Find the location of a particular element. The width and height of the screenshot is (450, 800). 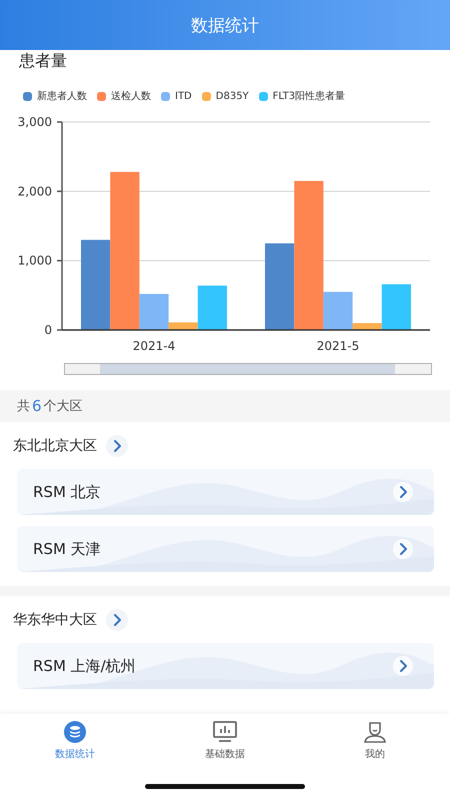

section-title: 患者量 is located at coordinates (43, 61).